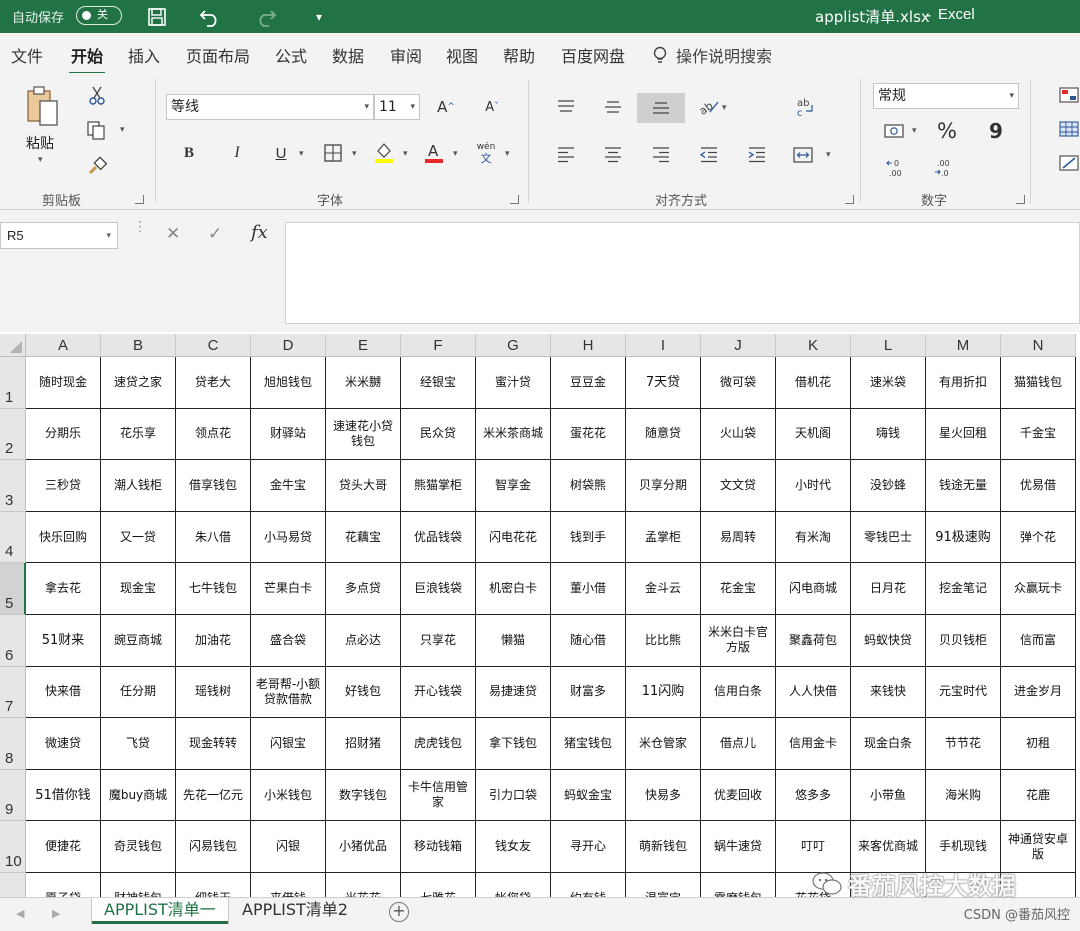  I want to click on cell-m4: 91极速购, so click(963, 537).